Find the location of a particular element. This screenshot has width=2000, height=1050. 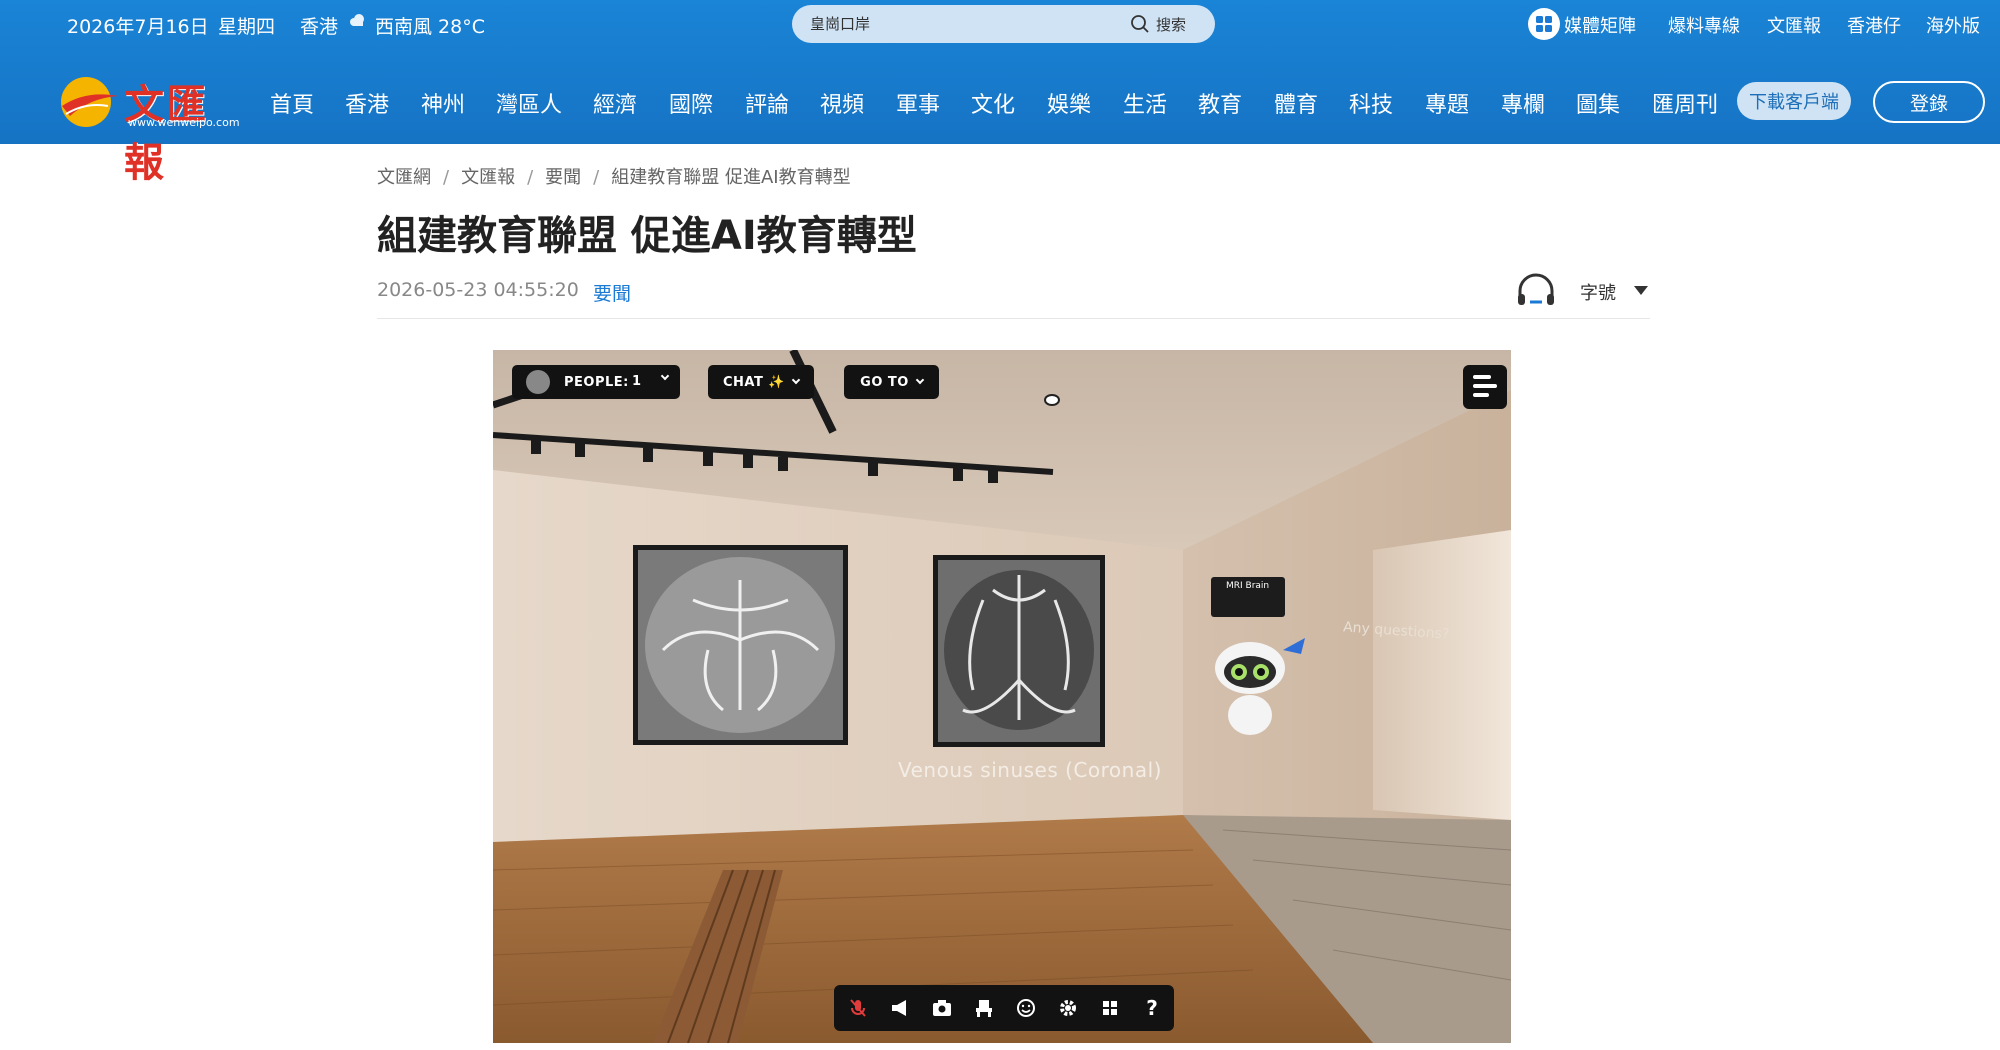

breadcrumb: 文匯網 / 文匯報 / 要聞 / 組建教育聯盟 促進AI教育轉型 is located at coordinates (614, 177).